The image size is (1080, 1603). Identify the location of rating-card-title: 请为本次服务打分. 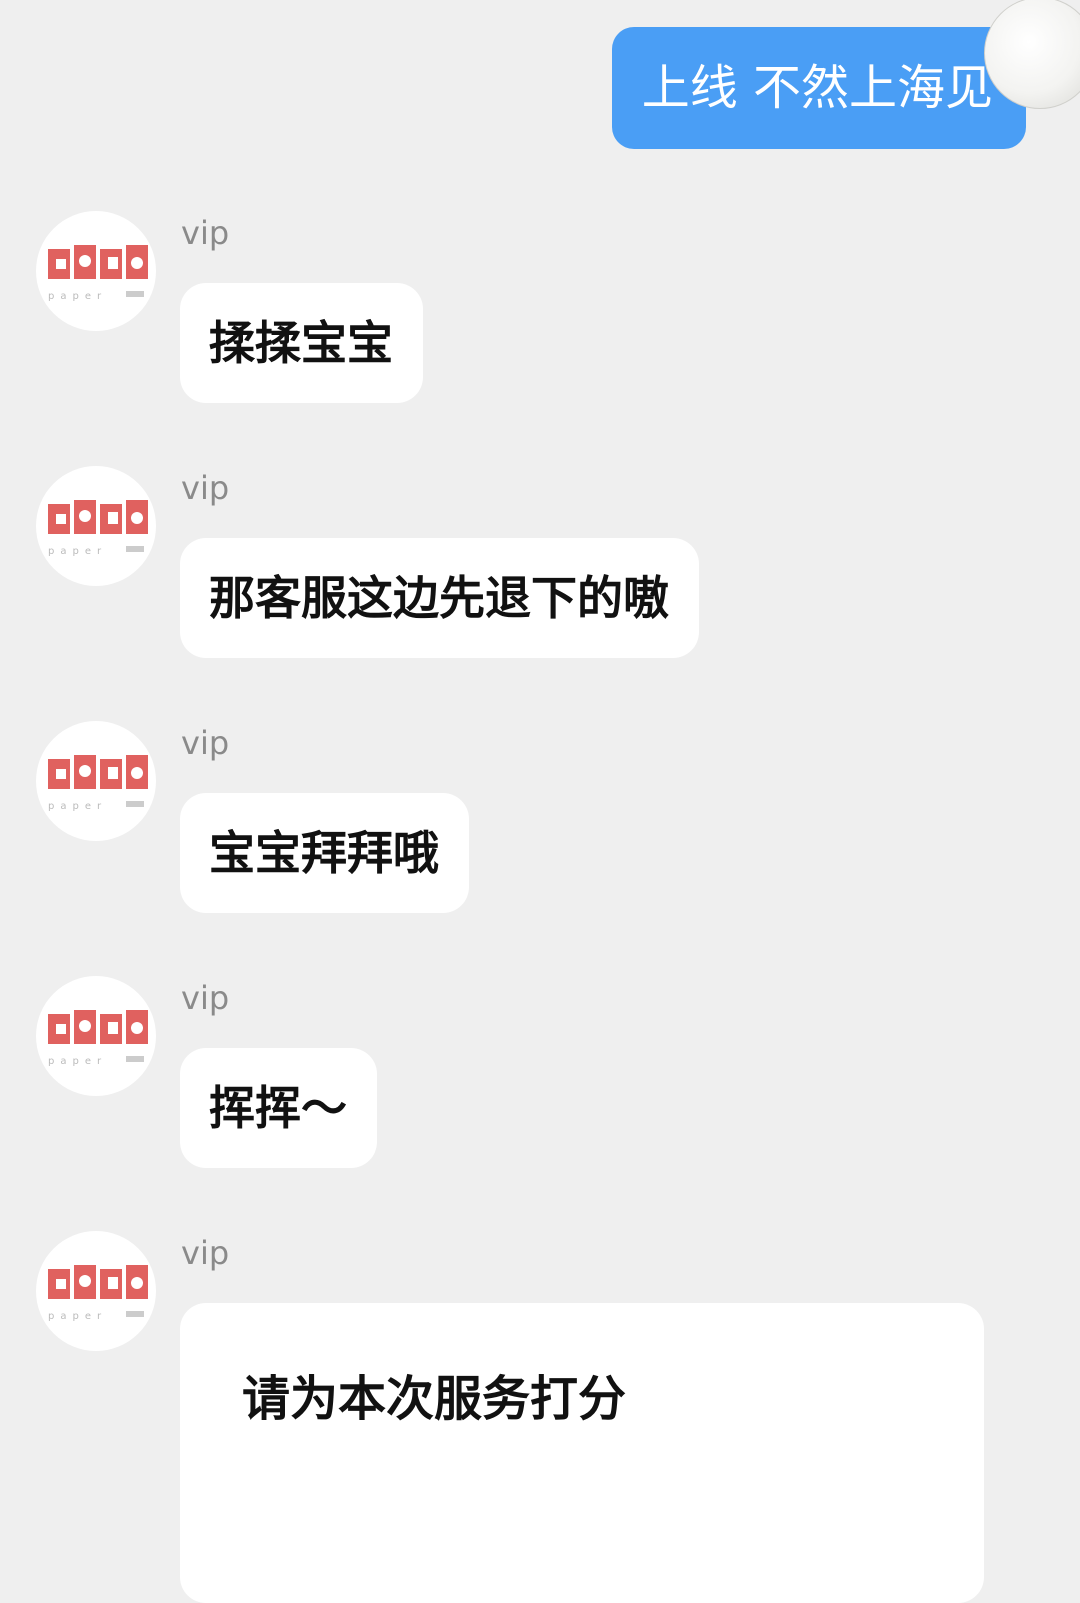
(434, 1399).